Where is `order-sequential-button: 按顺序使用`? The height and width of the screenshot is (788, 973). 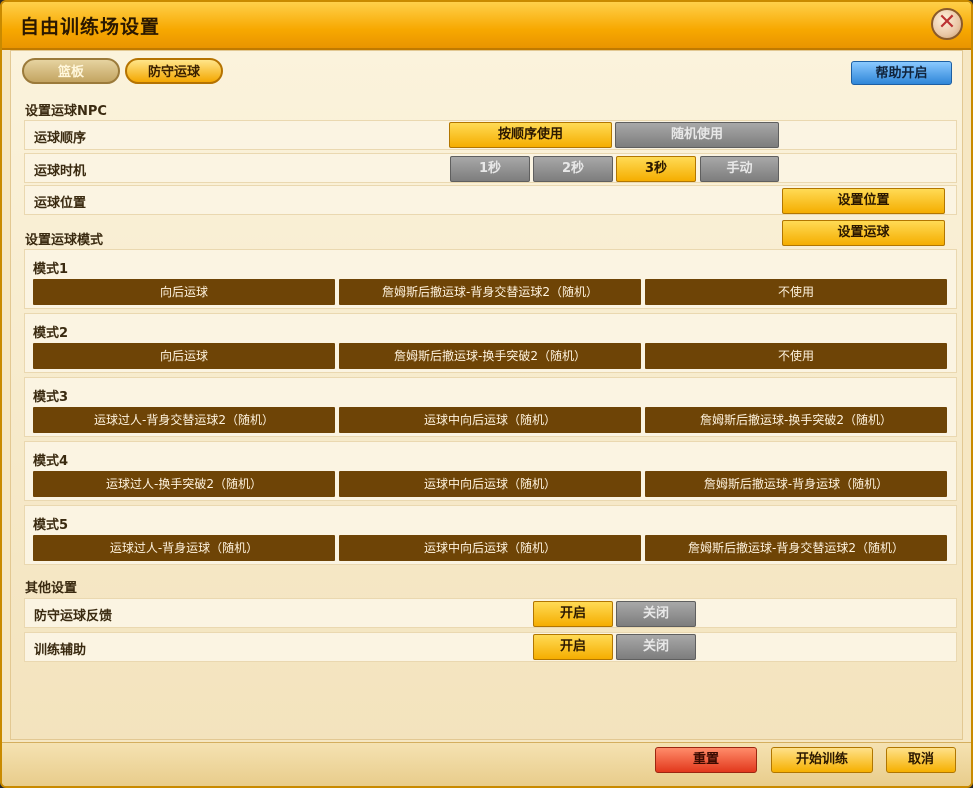
order-sequential-button: 按顺序使用 is located at coordinates (530, 135).